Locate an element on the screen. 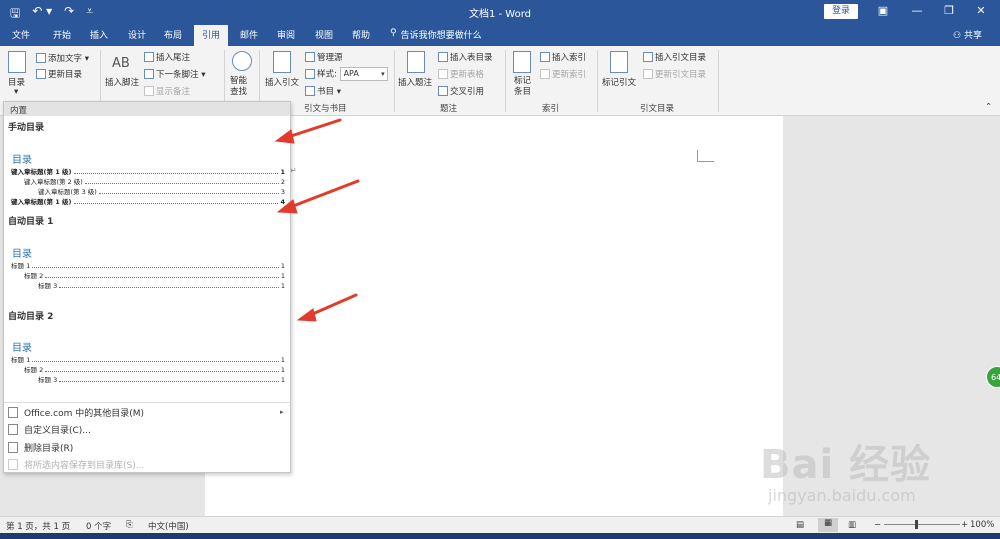 The height and width of the screenshot is (539, 1000). cross-reference-button: 交叉引用 is located at coordinates (461, 91).